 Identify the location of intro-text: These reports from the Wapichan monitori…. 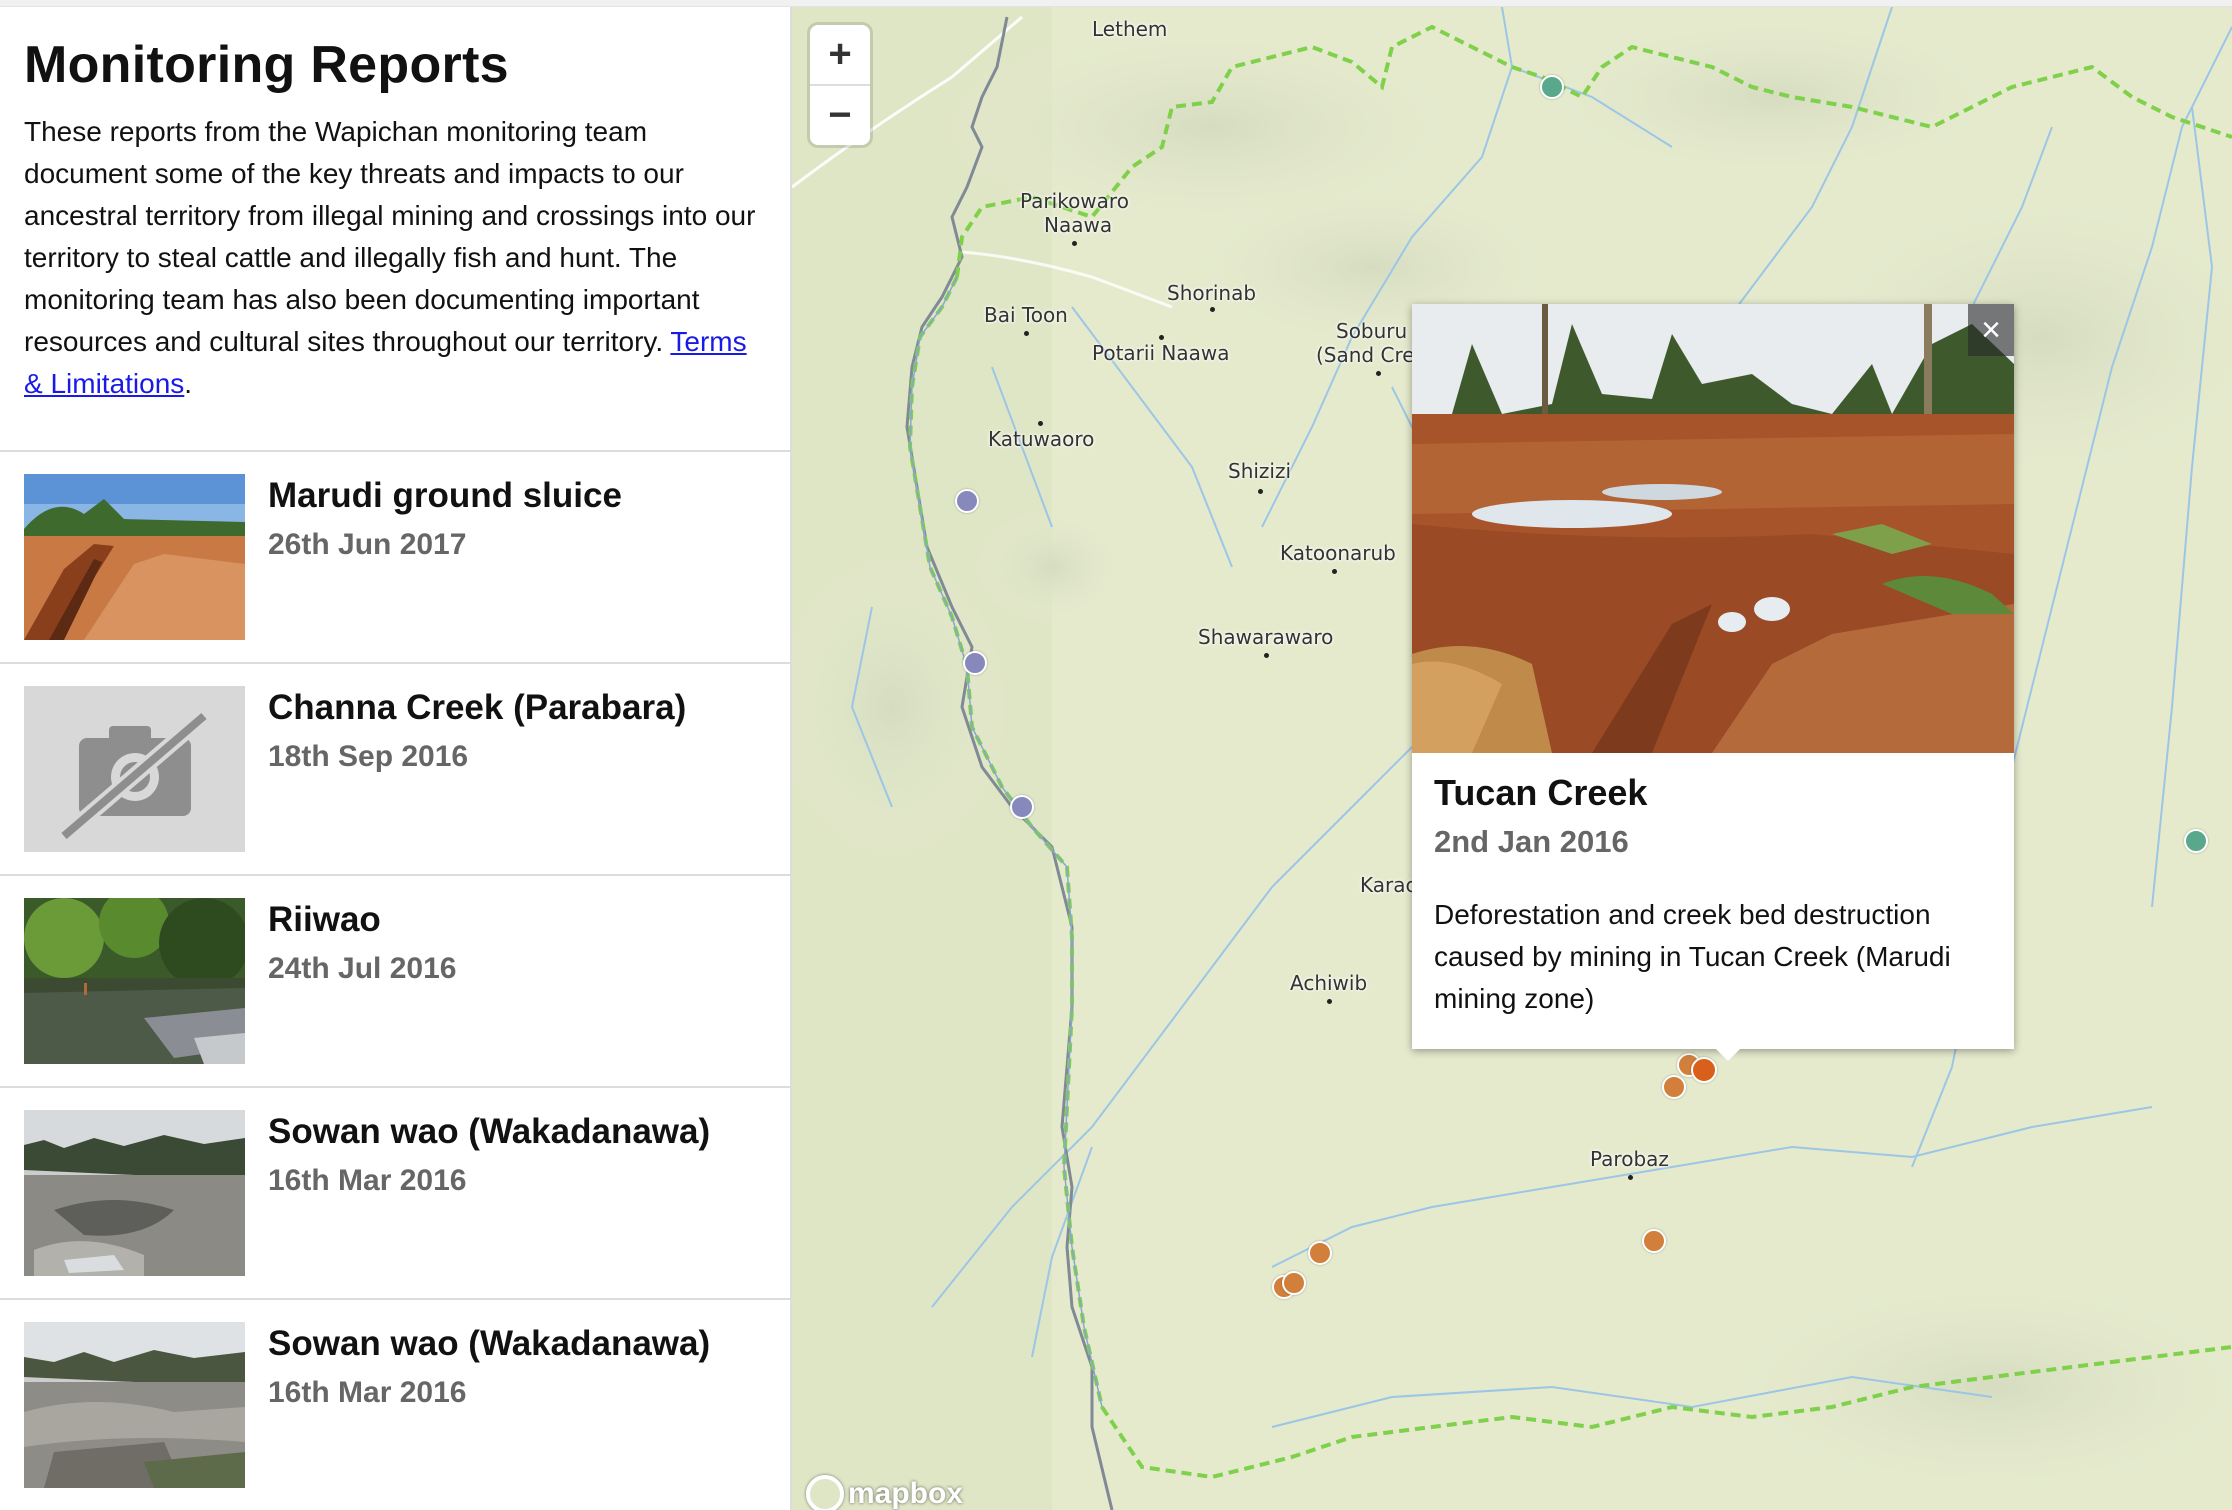
(394, 258).